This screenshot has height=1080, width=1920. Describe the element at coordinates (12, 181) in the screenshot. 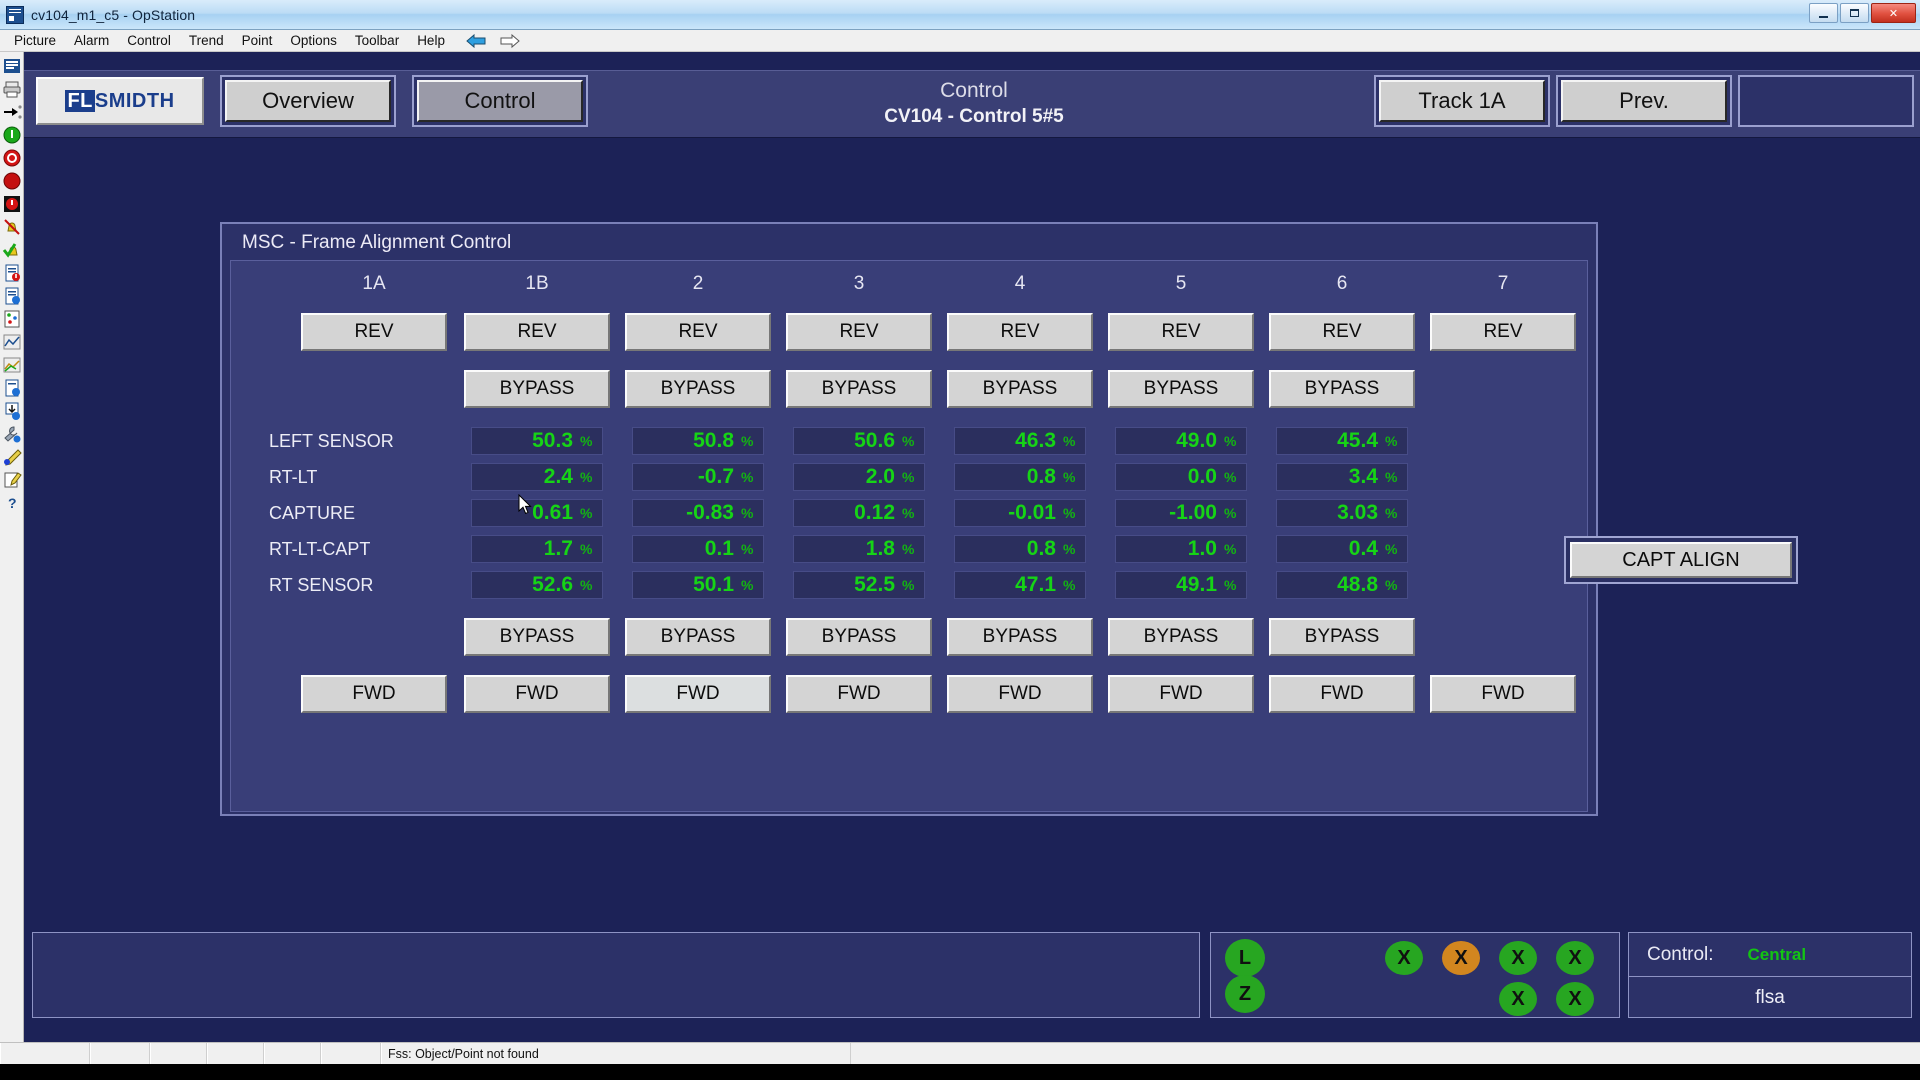

I see `halt-icon` at that location.